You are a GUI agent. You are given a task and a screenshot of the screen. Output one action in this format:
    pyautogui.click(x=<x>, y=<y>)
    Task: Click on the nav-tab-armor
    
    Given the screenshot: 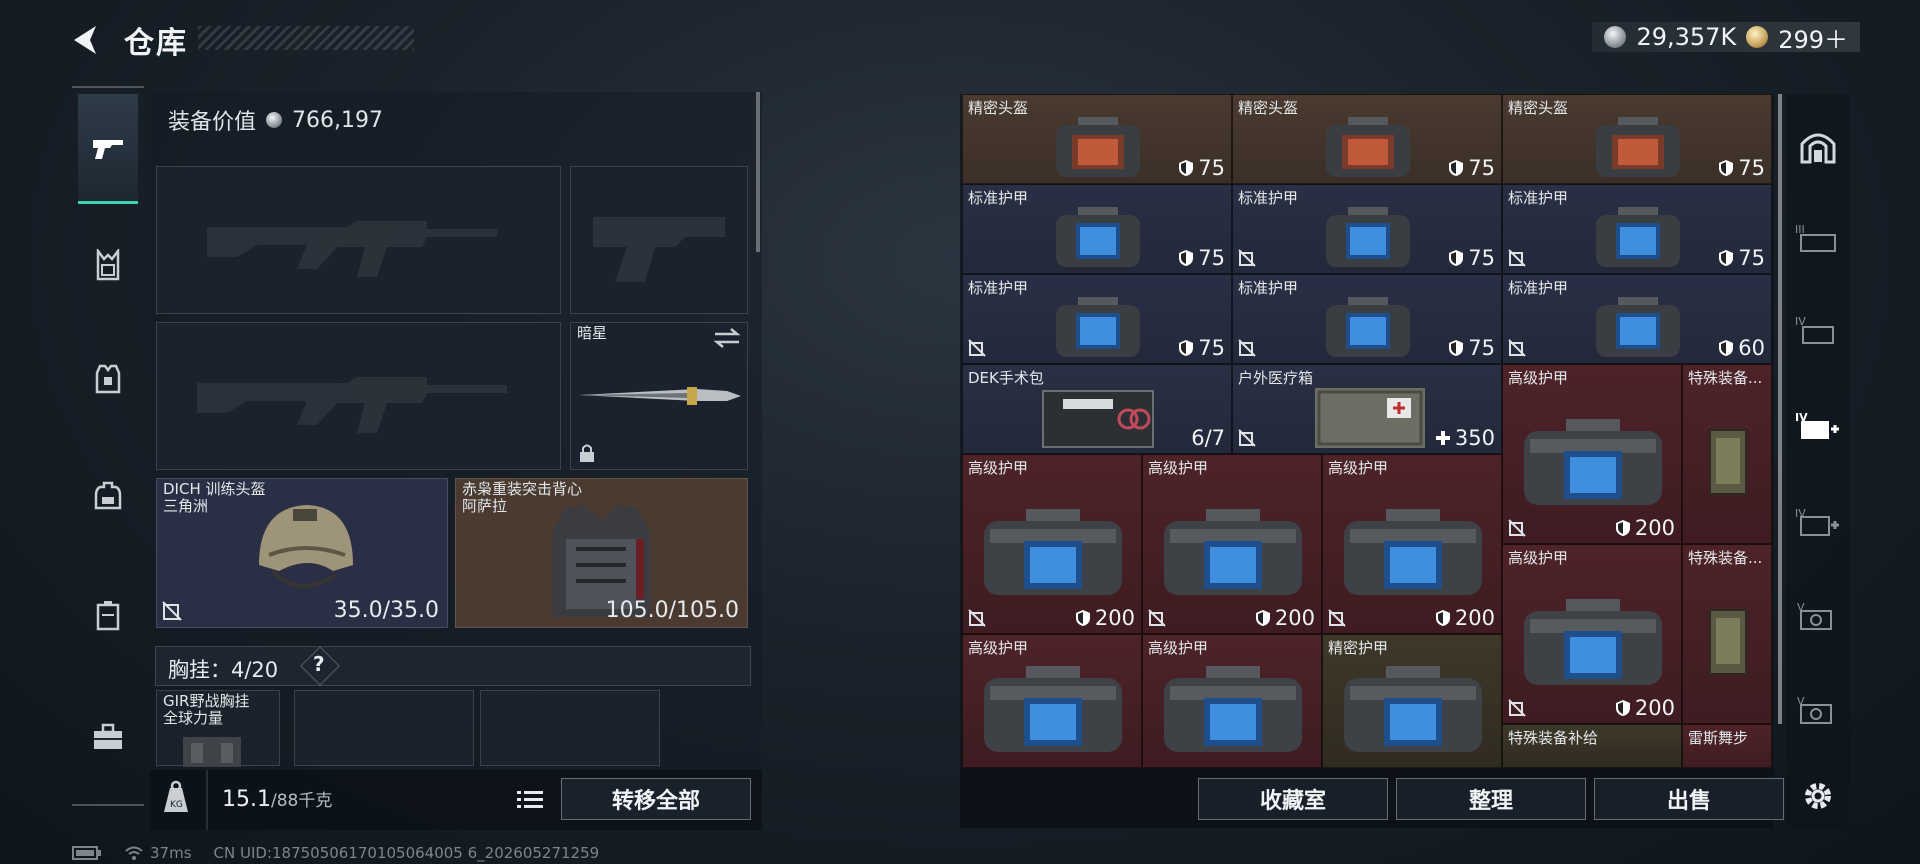 What is the action you would take?
    pyautogui.click(x=108, y=379)
    